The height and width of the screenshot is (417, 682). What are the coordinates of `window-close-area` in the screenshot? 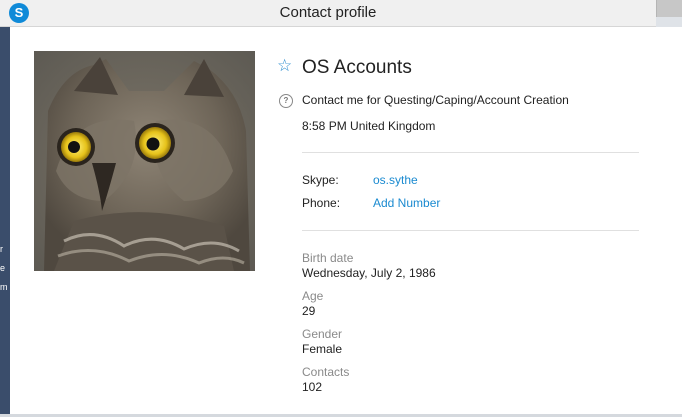 It's located at (669, 8).